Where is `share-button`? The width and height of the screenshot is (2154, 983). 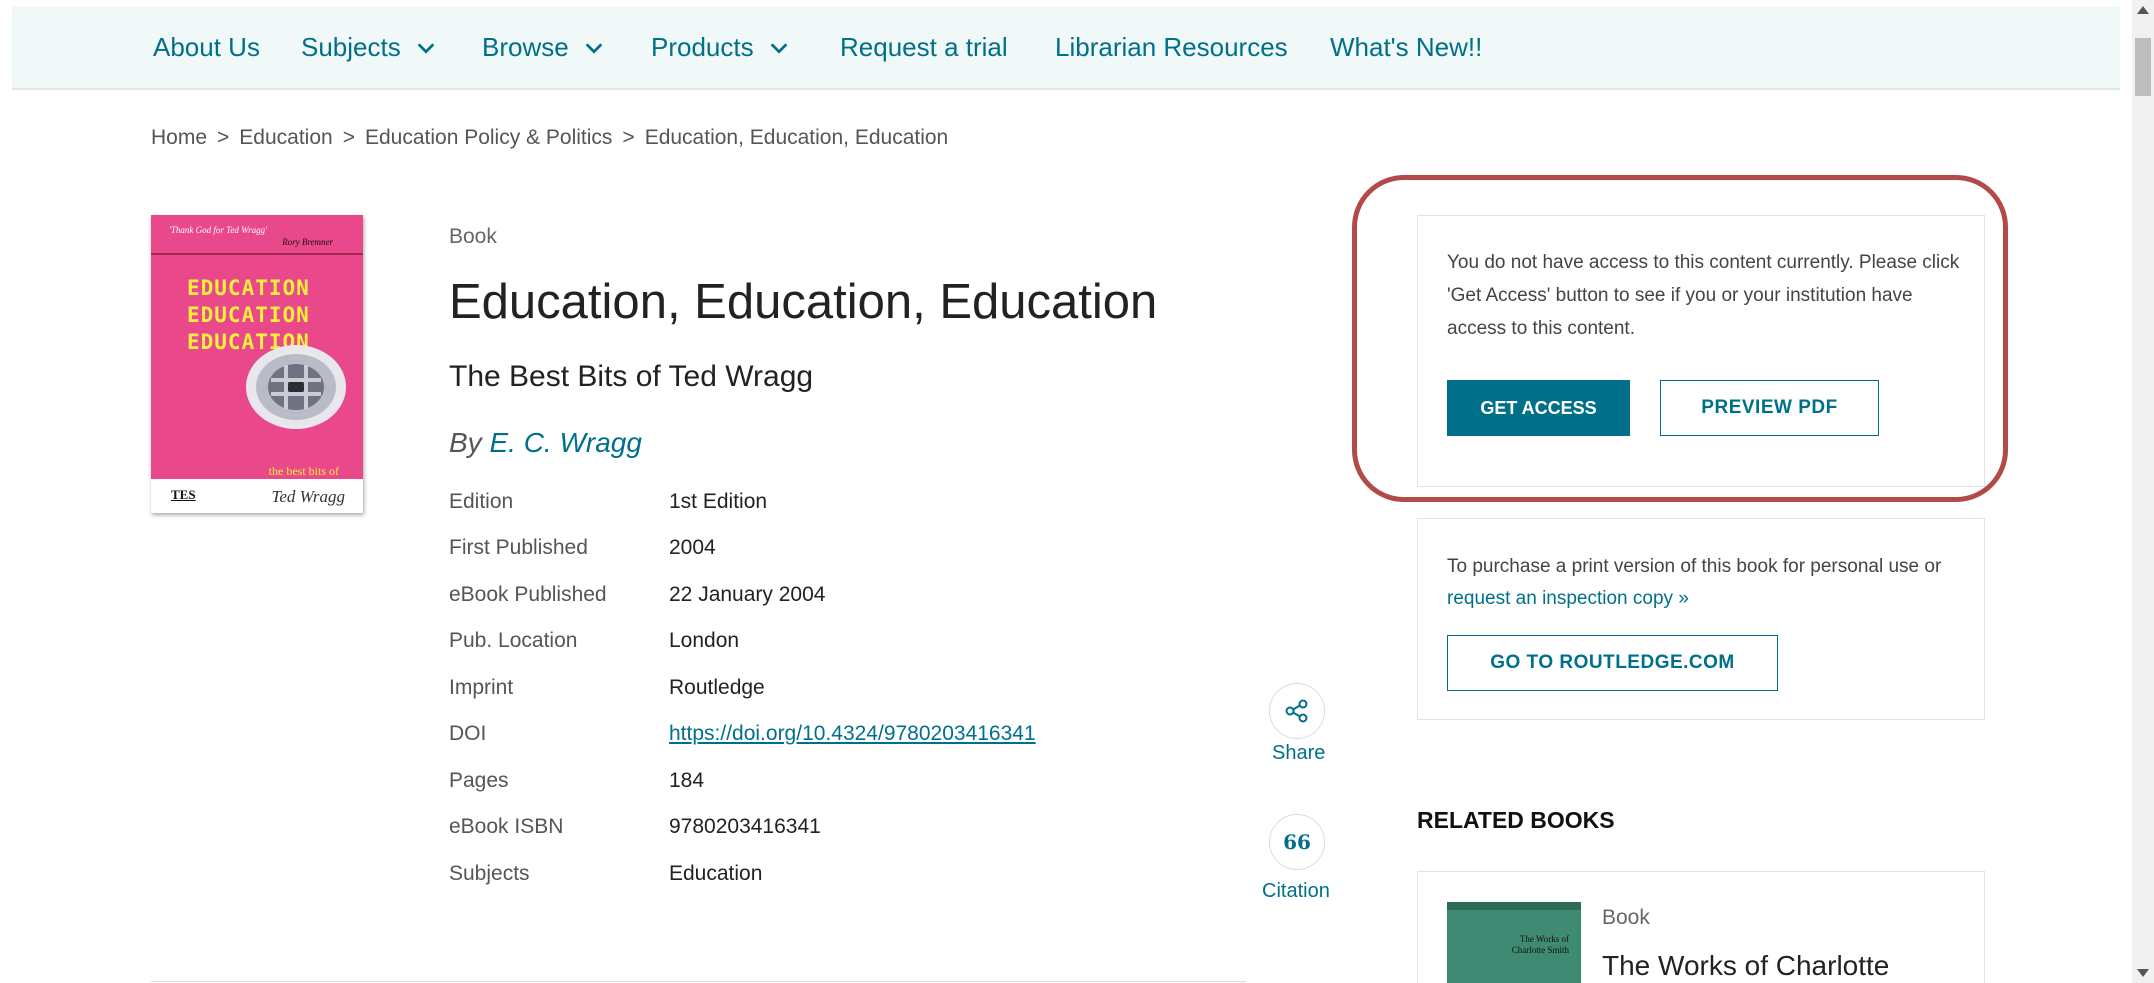
share-button is located at coordinates (1297, 711).